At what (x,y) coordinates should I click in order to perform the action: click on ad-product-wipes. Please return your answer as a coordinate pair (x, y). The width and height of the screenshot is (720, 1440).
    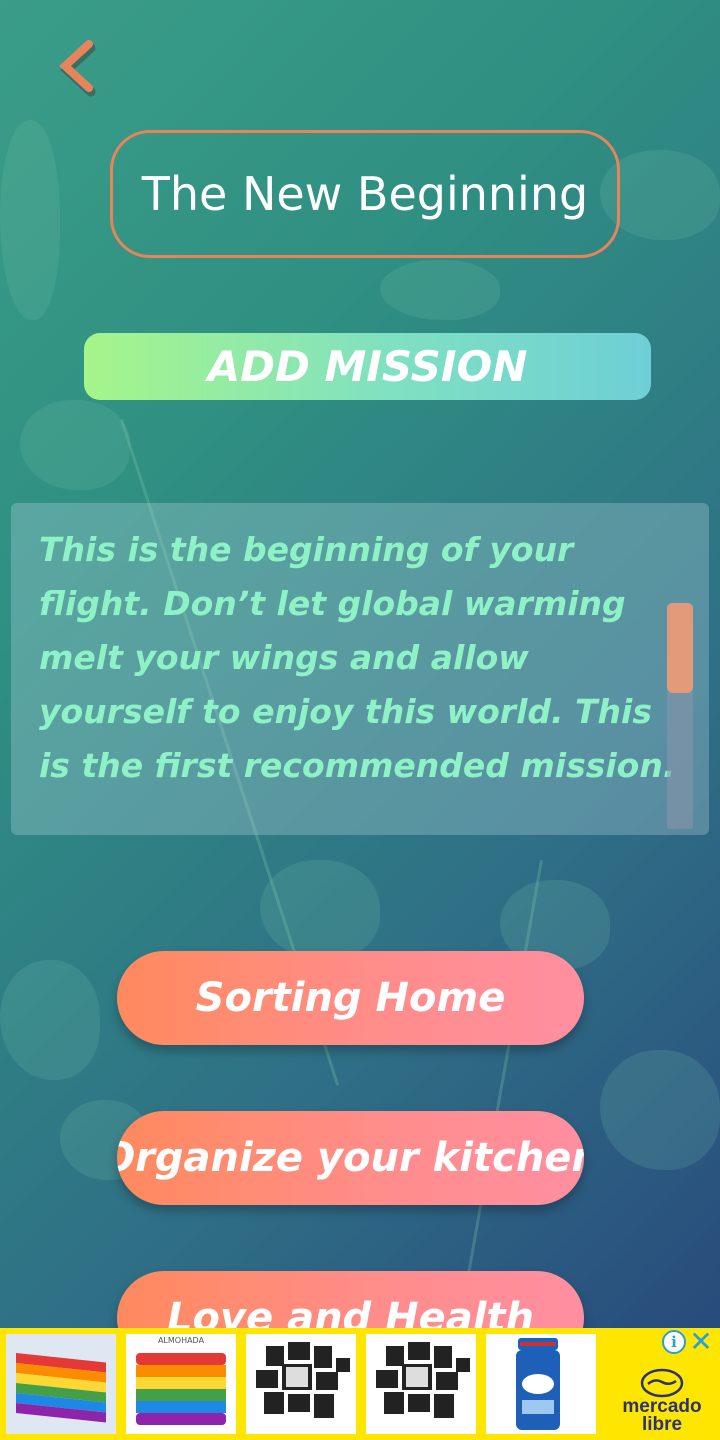
    Looking at the image, I should click on (541, 1384).